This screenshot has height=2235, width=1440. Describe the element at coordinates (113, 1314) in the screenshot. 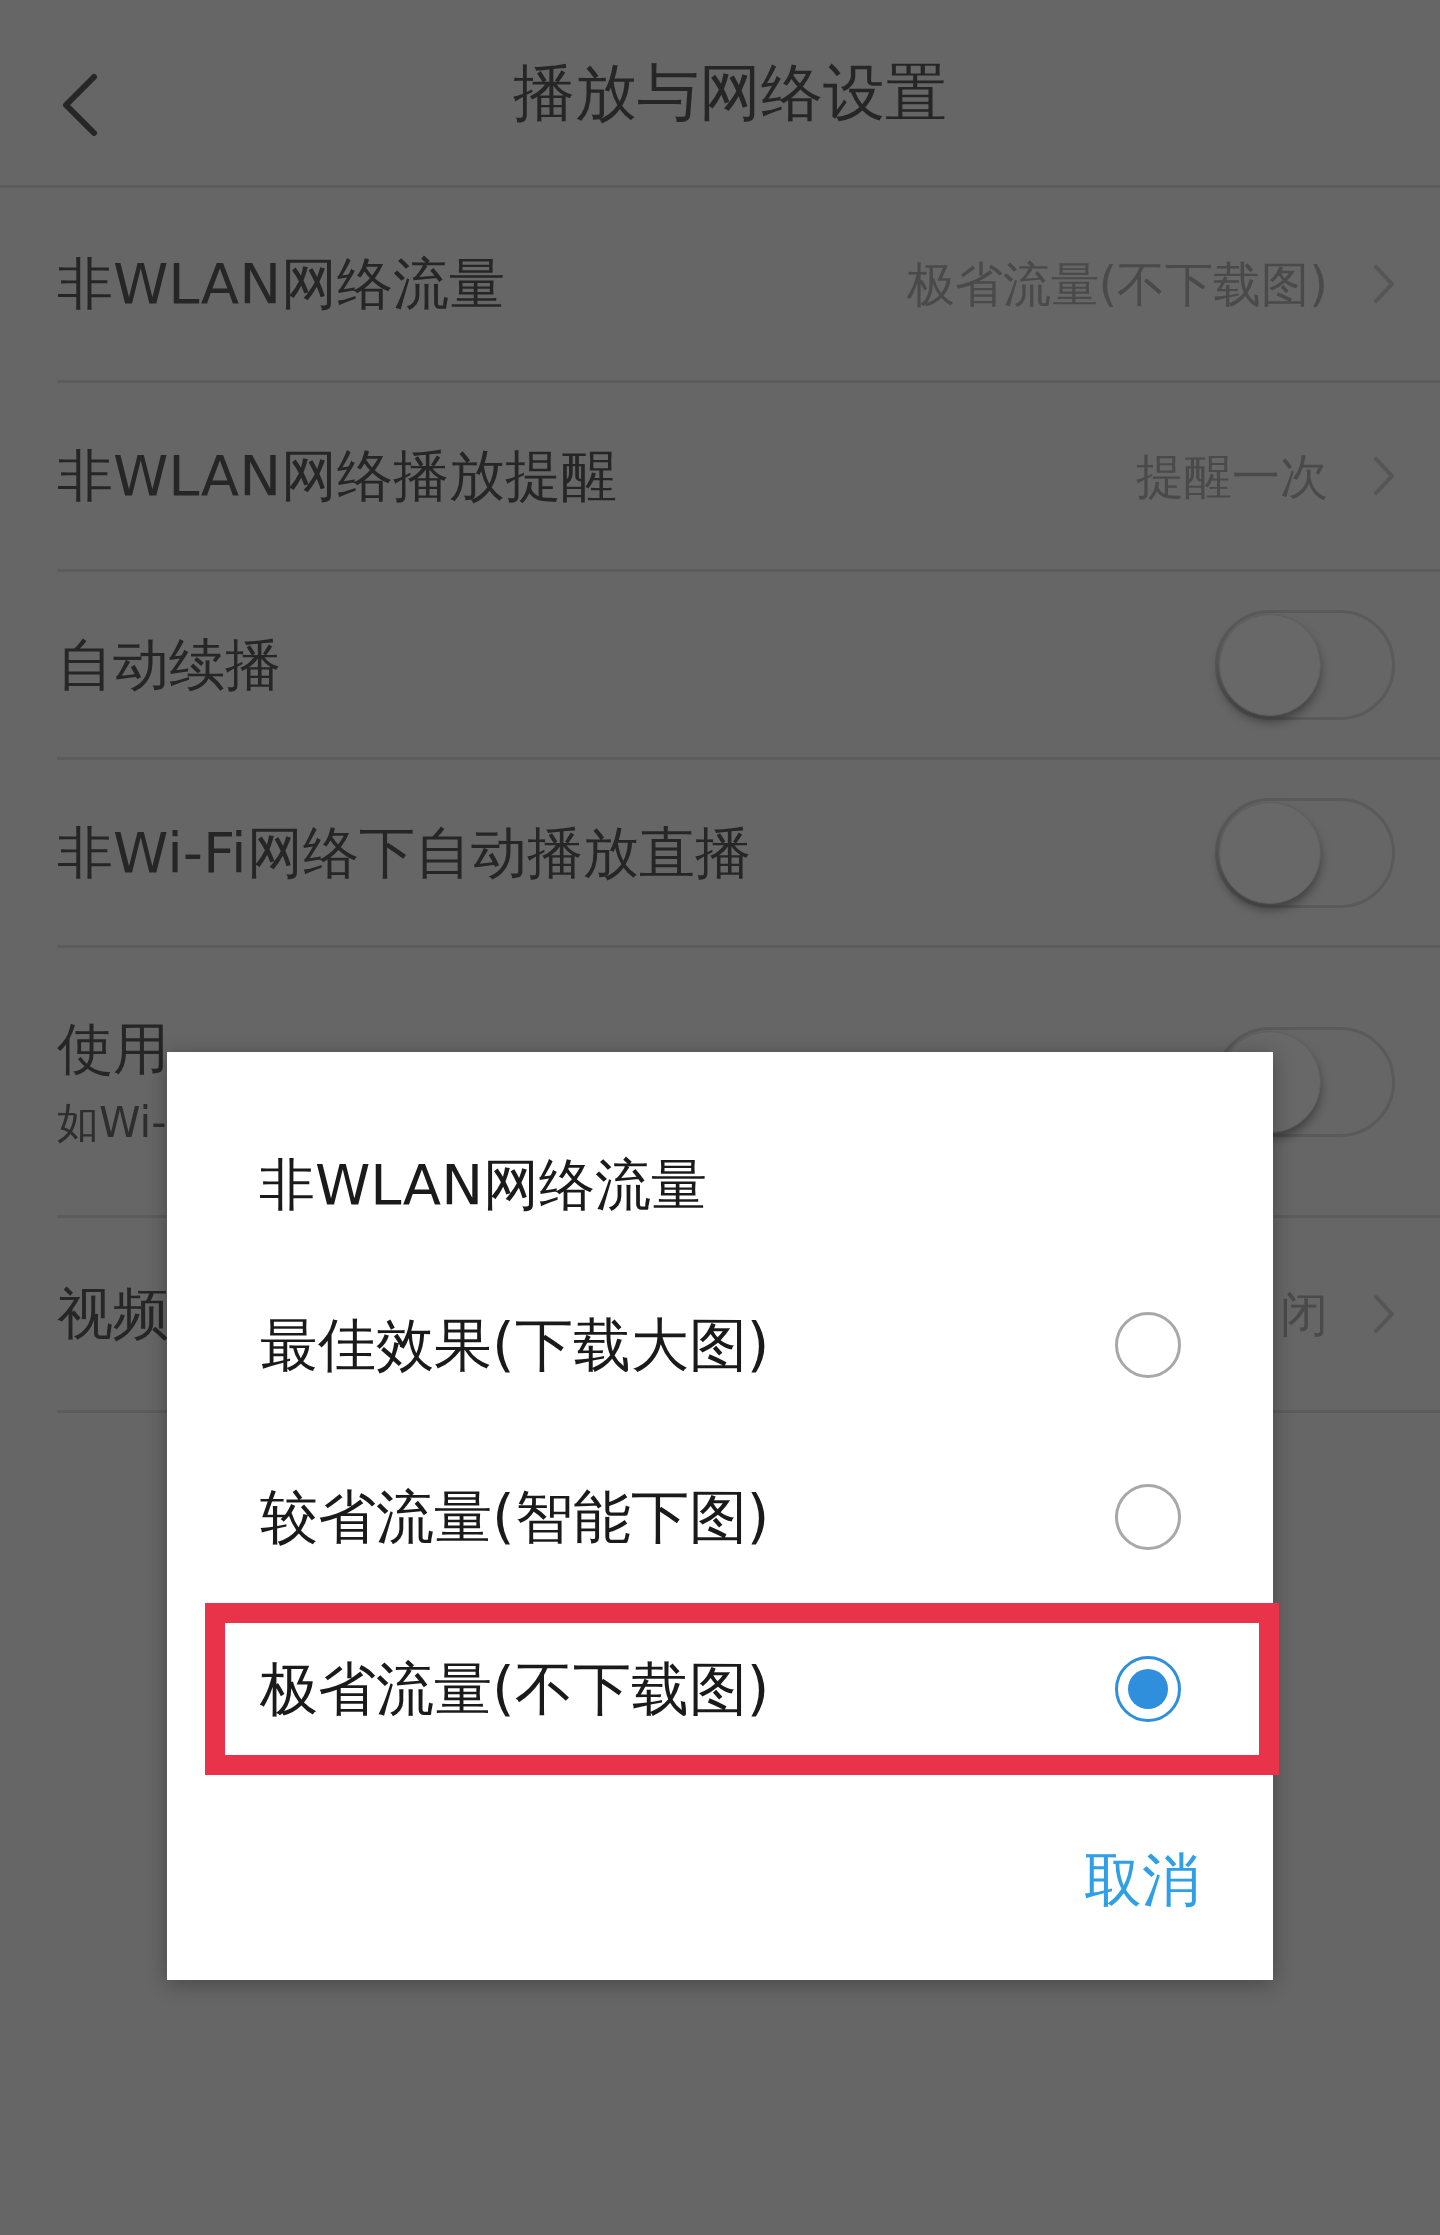

I see `setting-label: 视频` at that location.